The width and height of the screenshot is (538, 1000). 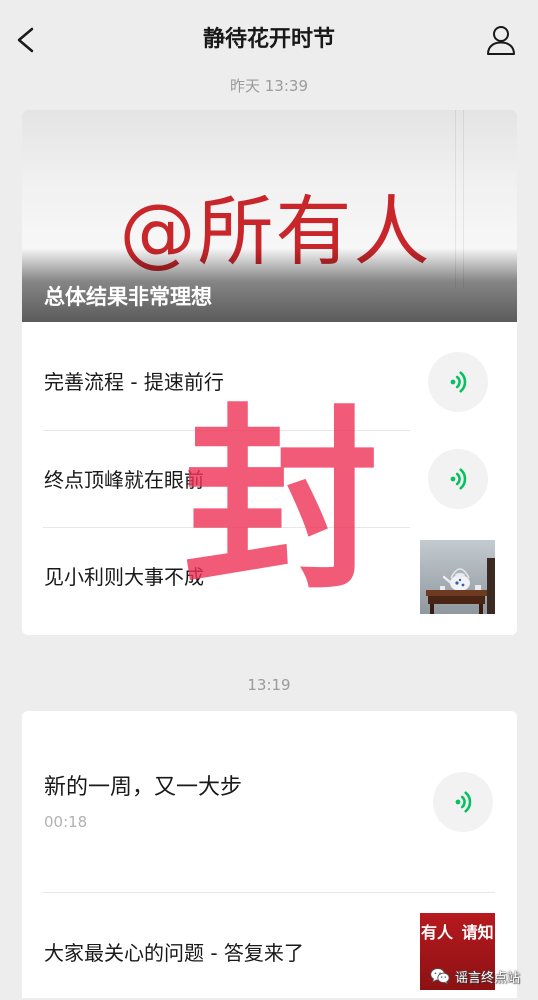 What do you see at coordinates (457, 951) in the screenshot?
I see `article-thumbnail: 有人 请知` at bounding box center [457, 951].